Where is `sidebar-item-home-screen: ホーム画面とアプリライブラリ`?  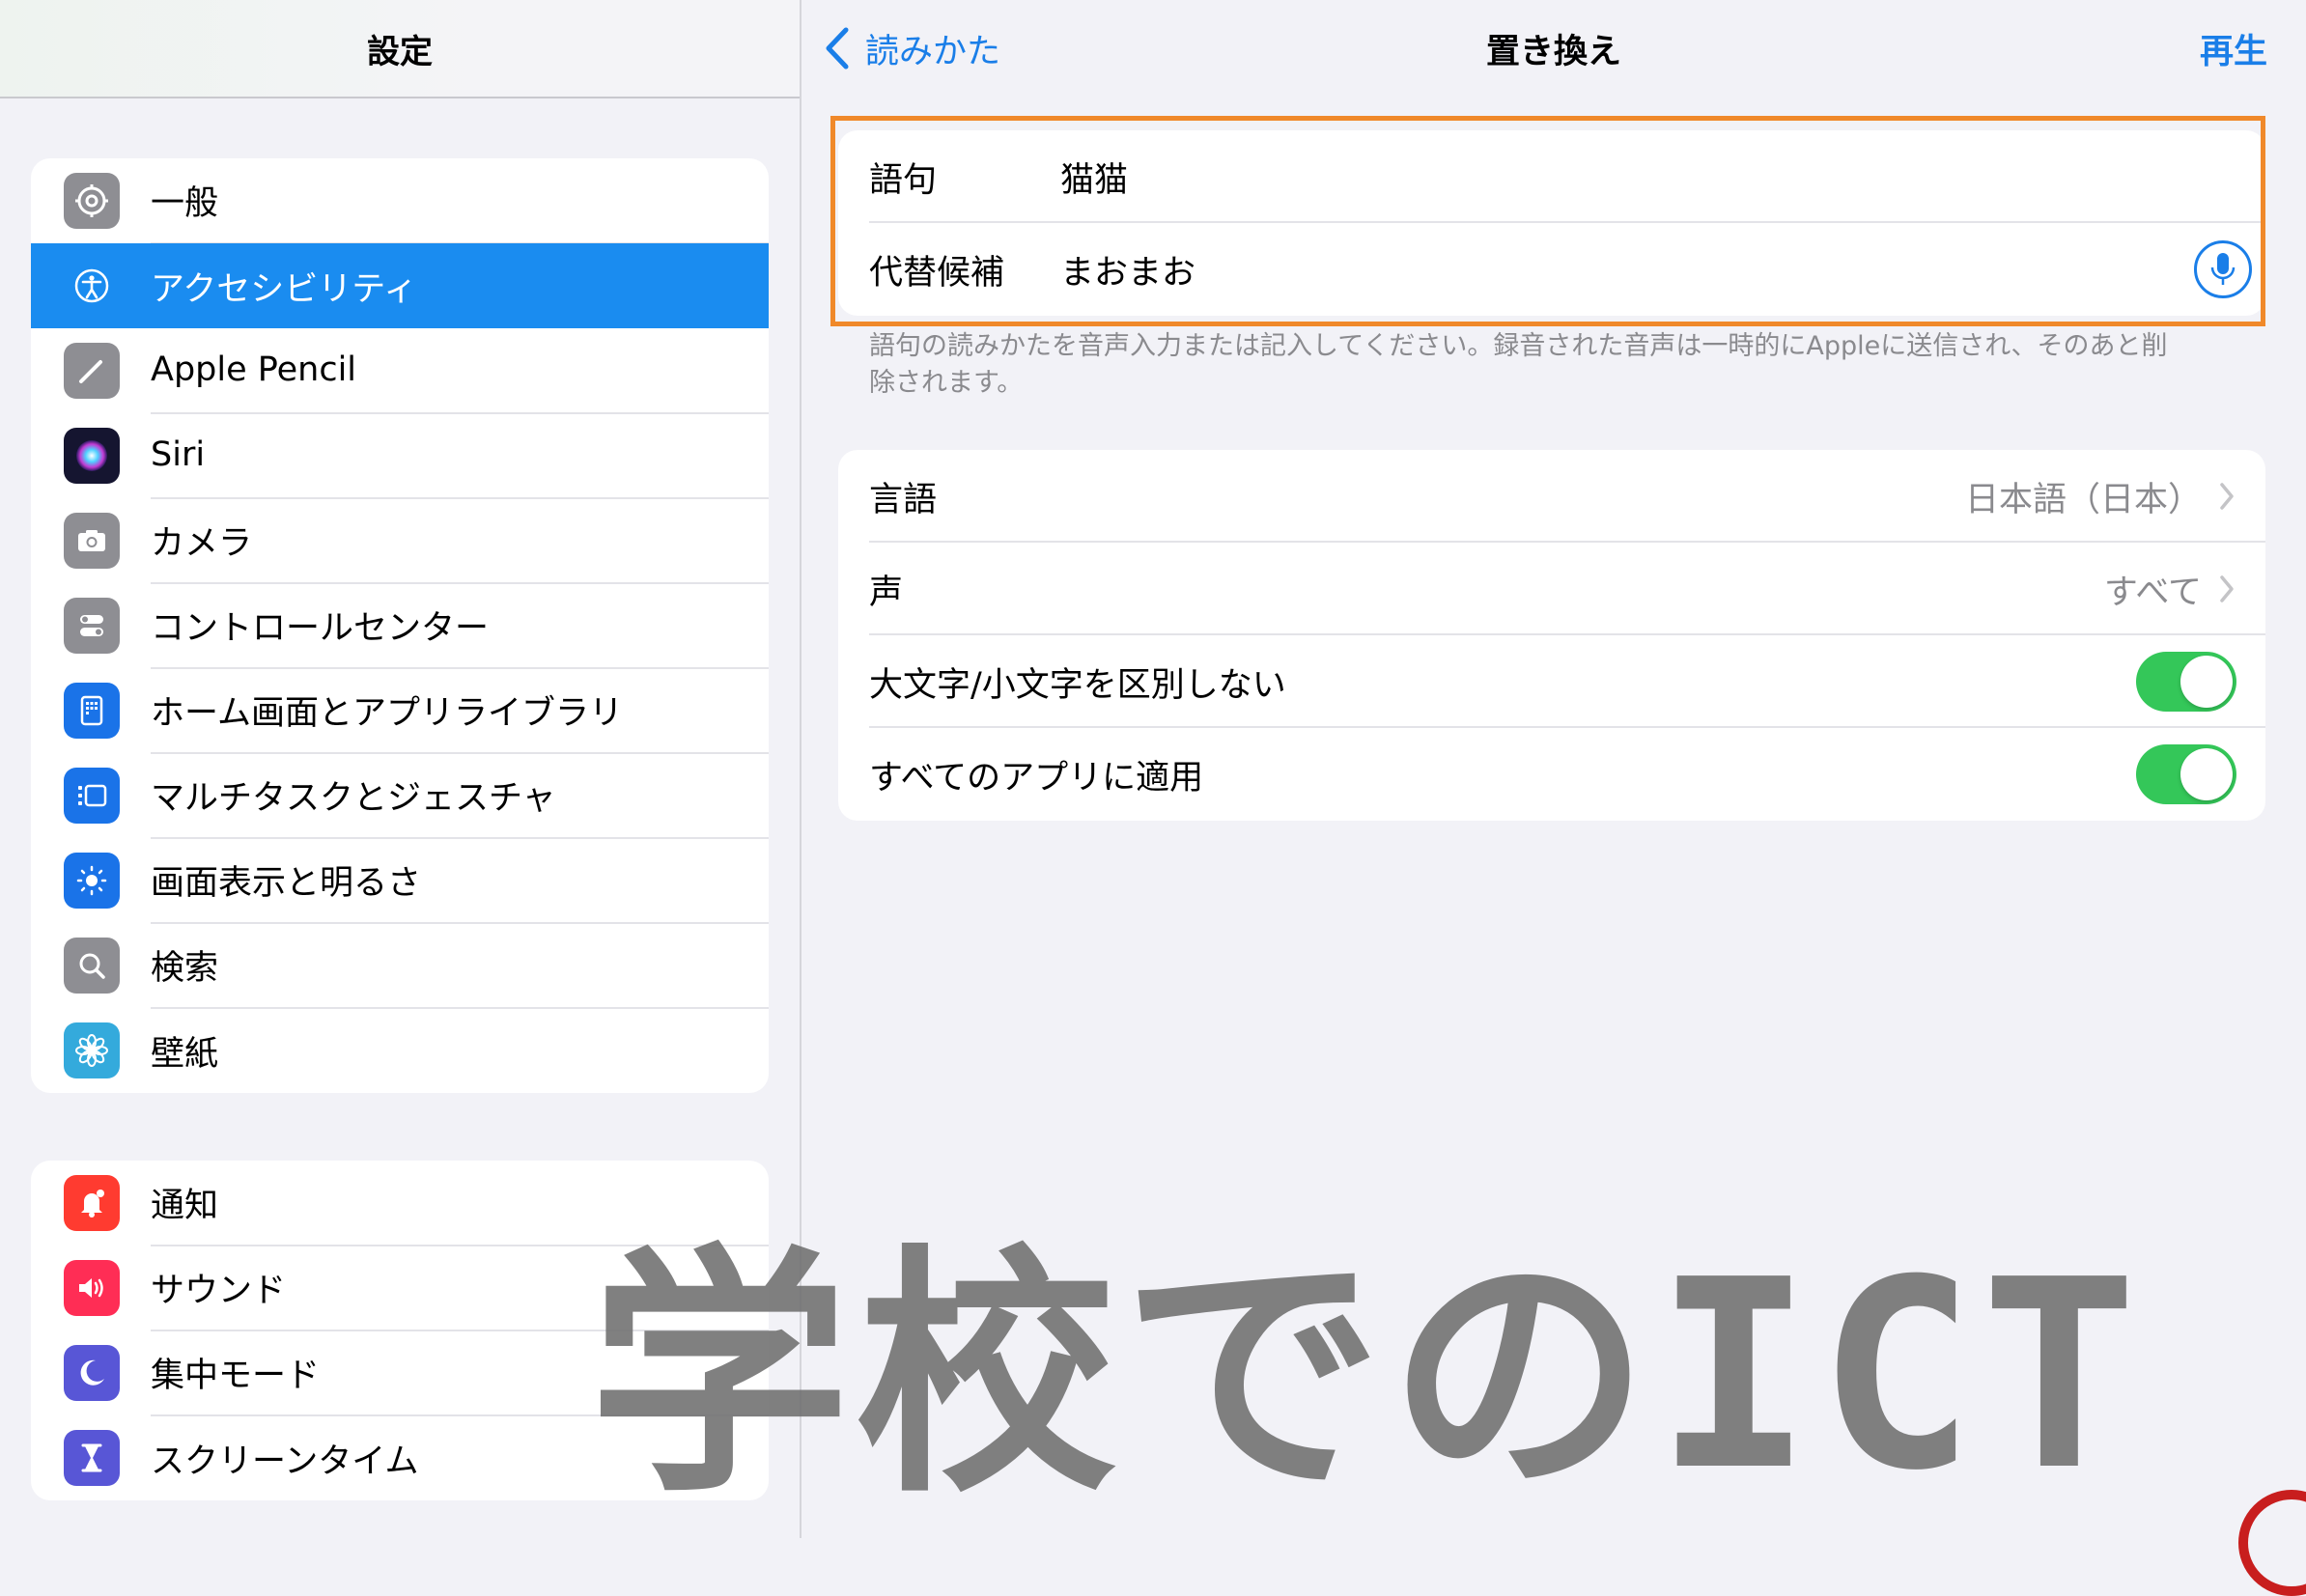
sidebar-item-home-screen: ホーム画面とアプリライブラリ is located at coordinates (400, 711).